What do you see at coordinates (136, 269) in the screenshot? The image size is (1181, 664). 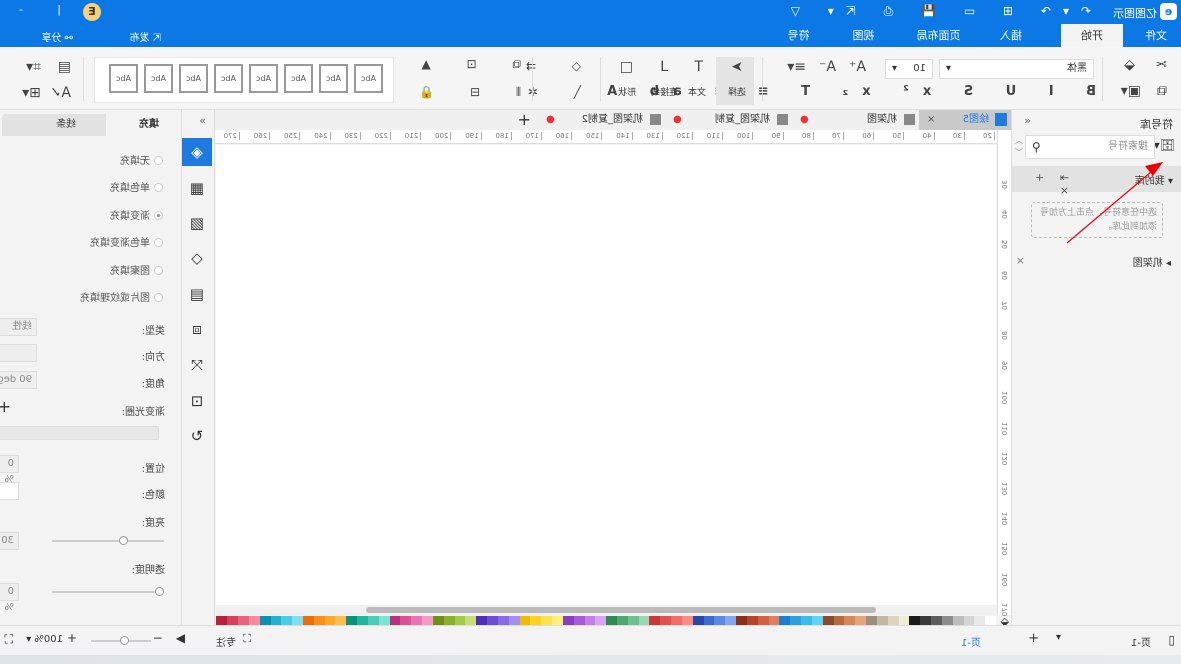 I see `radio-pattern-fill: 图案填充` at bounding box center [136, 269].